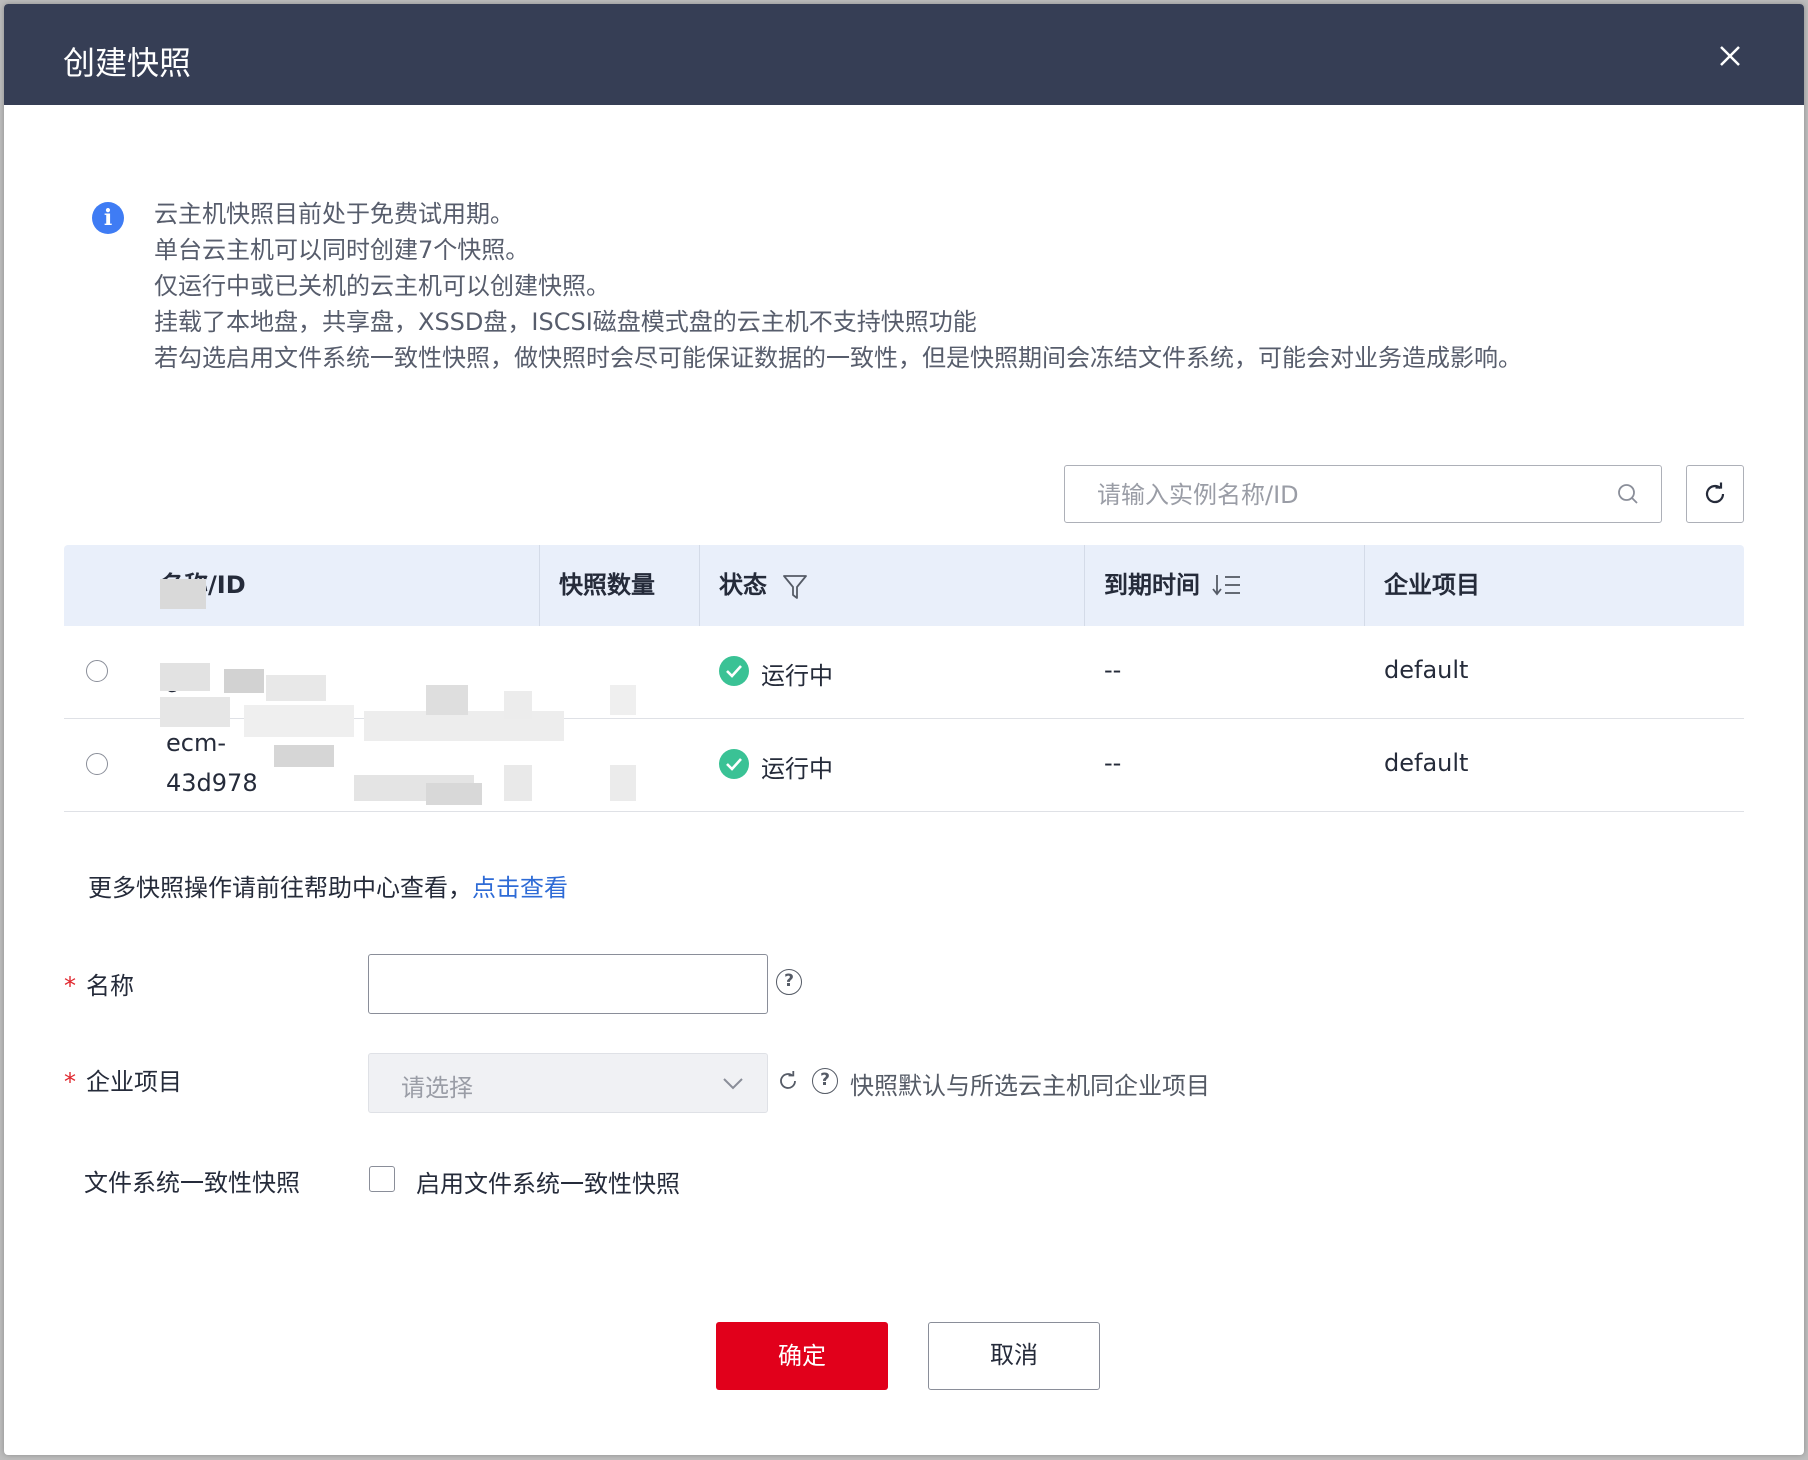 Image resolution: width=1808 pixels, height=1460 pixels. I want to click on refresh-icon, so click(1715, 493).